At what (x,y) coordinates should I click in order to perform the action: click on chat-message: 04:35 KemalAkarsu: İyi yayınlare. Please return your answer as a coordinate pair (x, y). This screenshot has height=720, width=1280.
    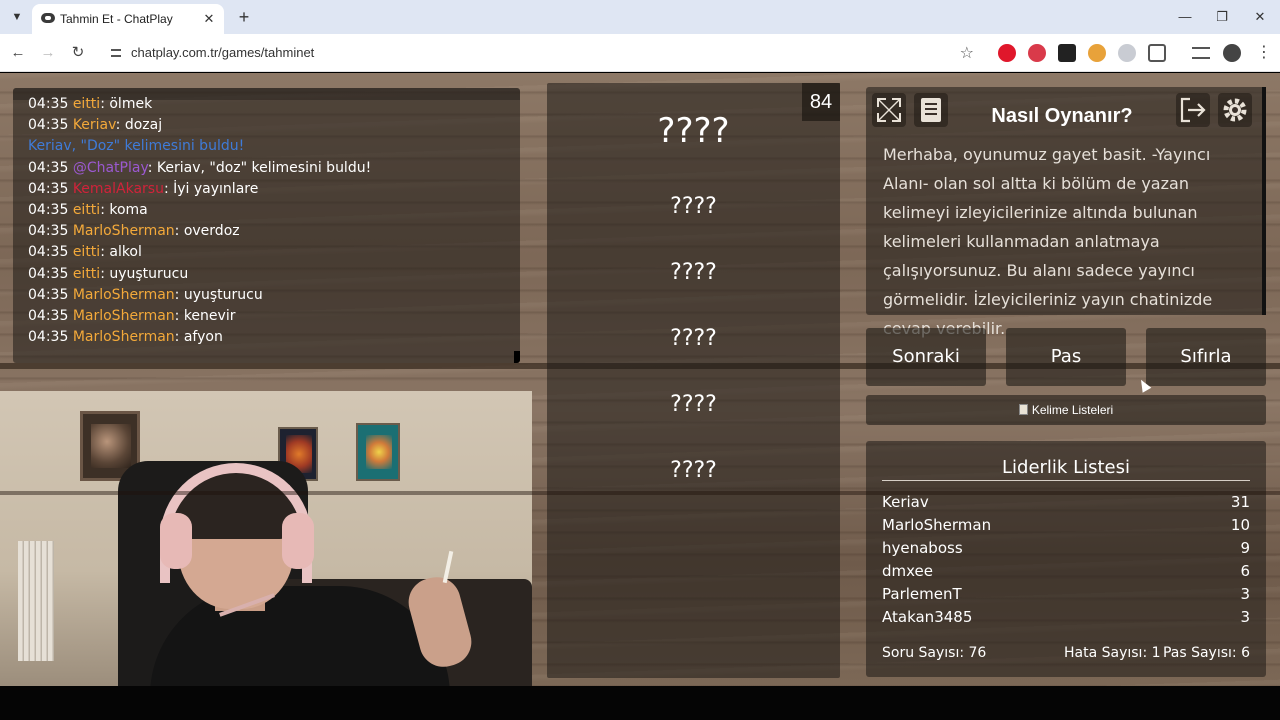
    Looking at the image, I should click on (143, 188).